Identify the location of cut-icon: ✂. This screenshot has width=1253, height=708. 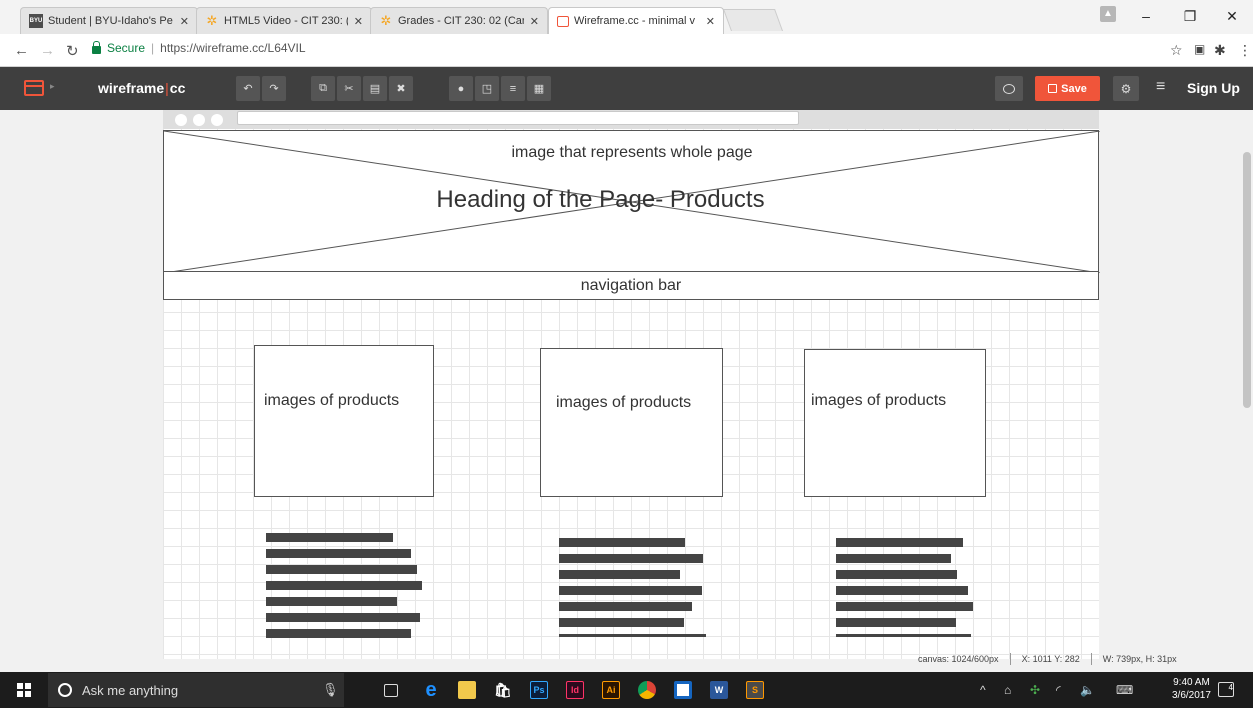
(349, 88).